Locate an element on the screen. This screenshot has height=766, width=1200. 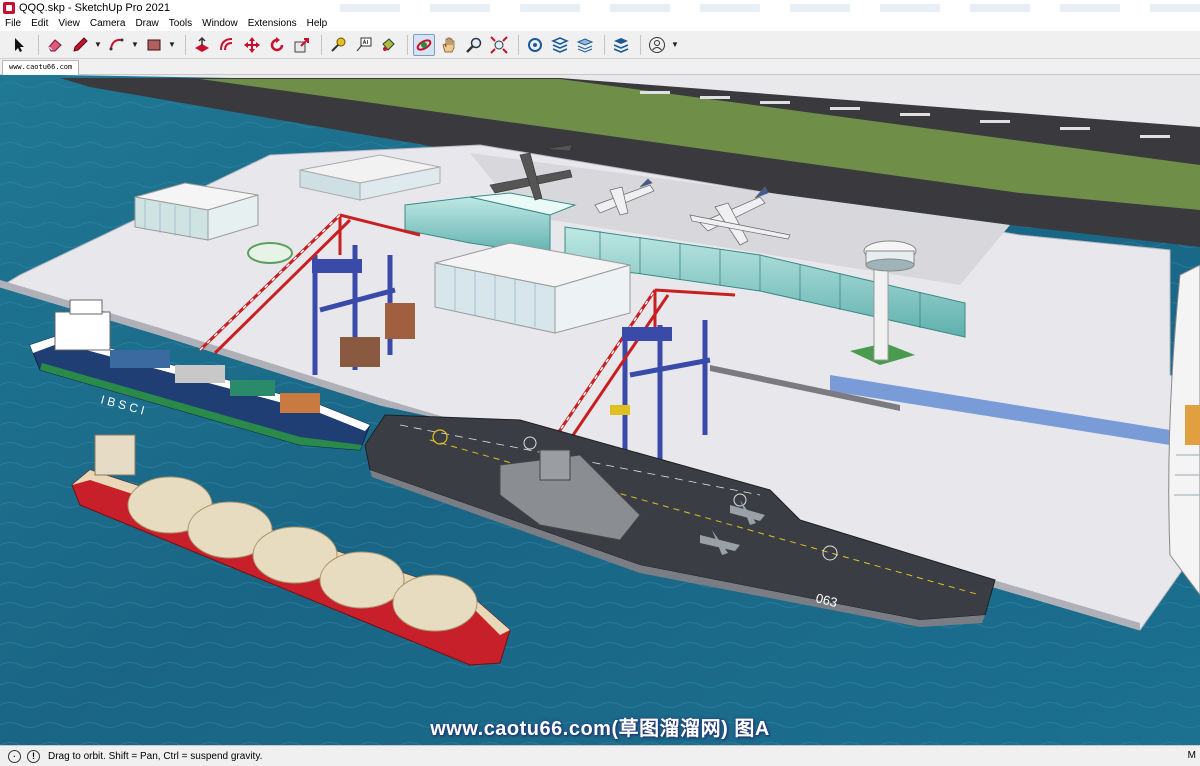
text-icon is located at coordinates (364, 44).